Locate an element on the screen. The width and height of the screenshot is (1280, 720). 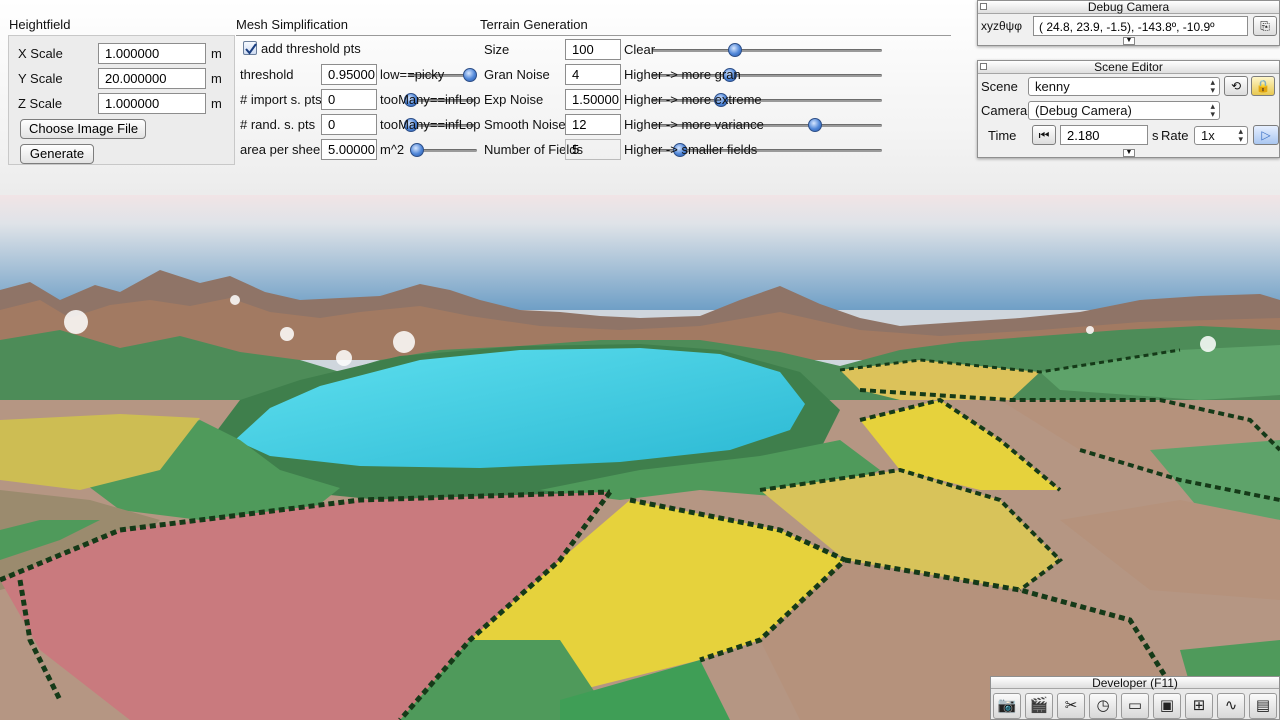
y-scale-unit: m is located at coordinates (216, 78).